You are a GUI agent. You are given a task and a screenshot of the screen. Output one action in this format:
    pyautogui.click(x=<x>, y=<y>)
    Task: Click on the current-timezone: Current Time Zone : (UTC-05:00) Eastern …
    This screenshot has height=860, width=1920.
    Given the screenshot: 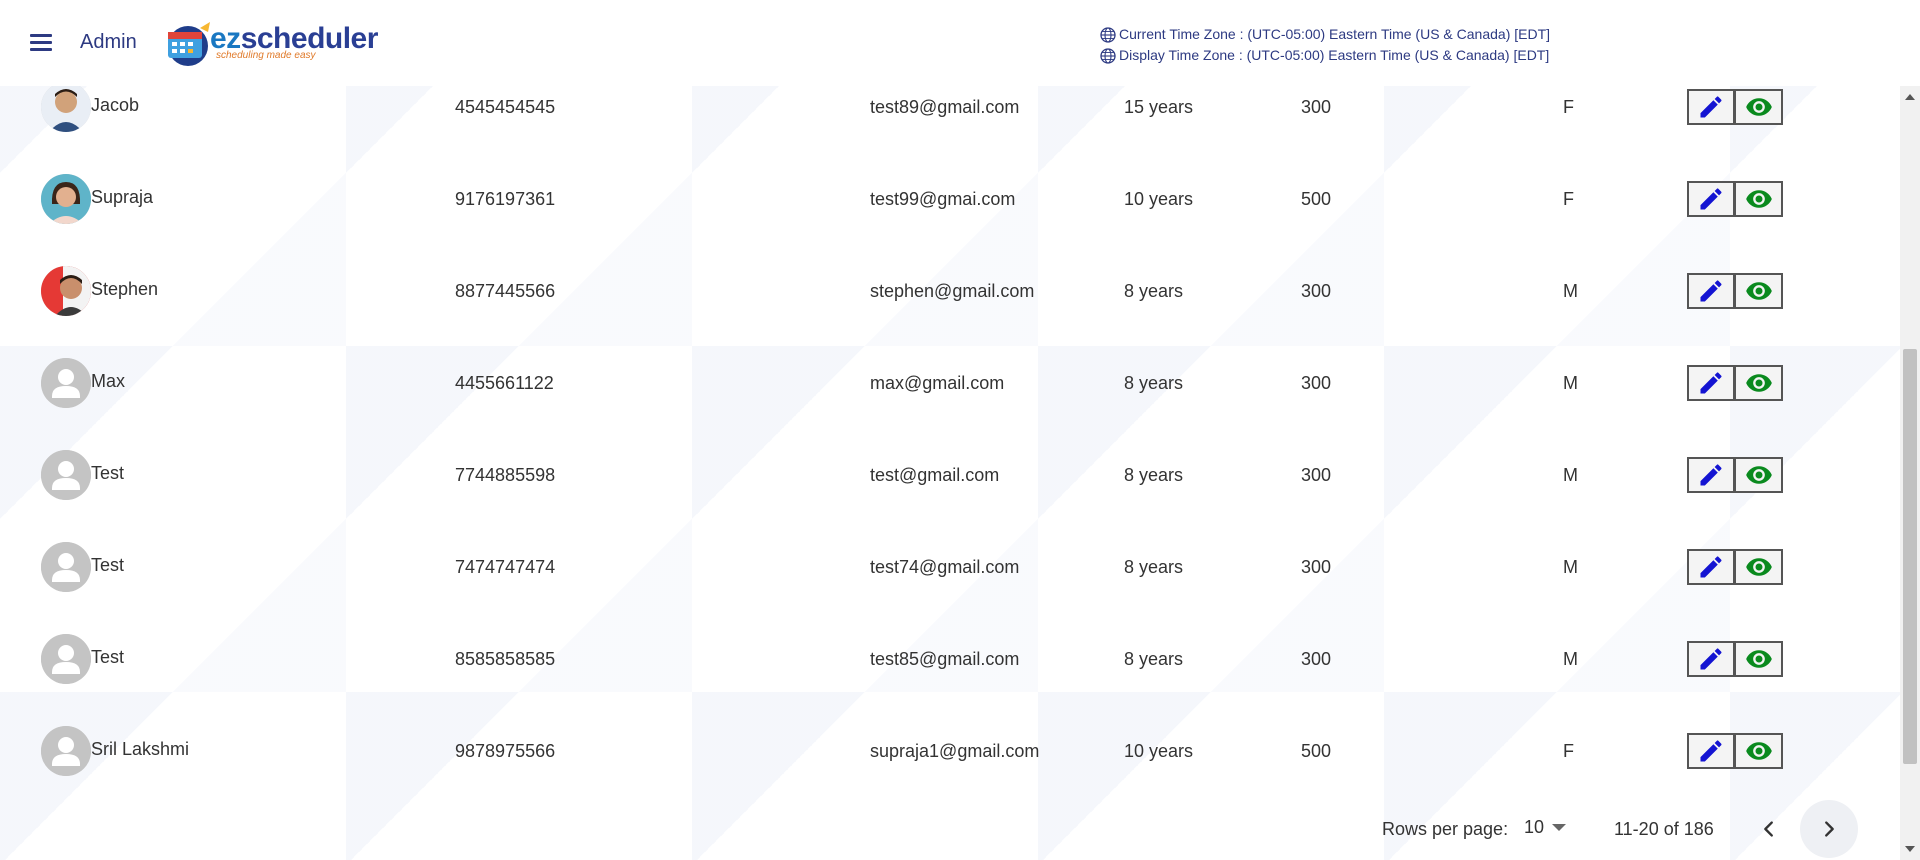 What is the action you would take?
    pyautogui.click(x=1325, y=34)
    